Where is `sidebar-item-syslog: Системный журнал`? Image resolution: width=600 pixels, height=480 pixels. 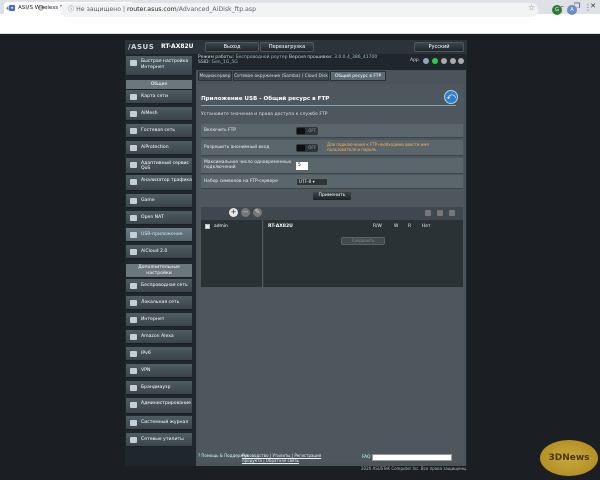
sidebar-item-syslog: Системный журнал is located at coordinates (159, 423).